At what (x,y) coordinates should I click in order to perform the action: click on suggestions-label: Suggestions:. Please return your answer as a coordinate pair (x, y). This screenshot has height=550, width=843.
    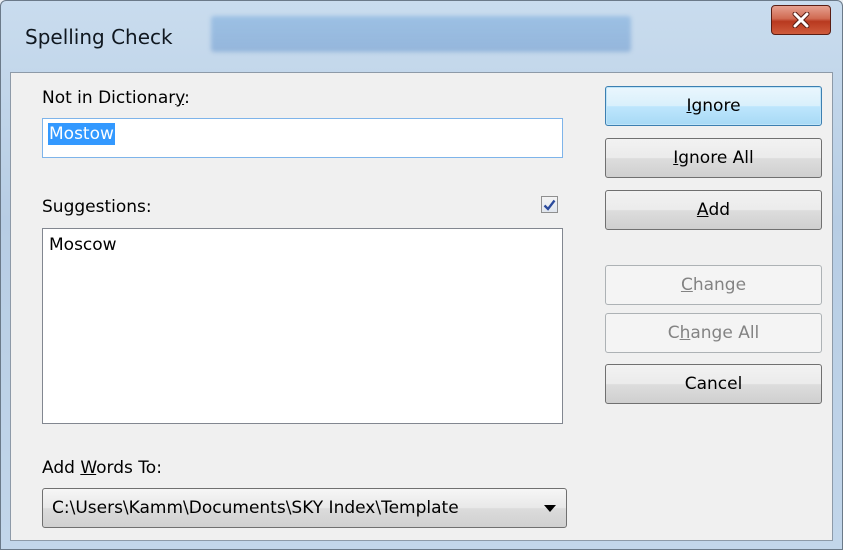
    Looking at the image, I should click on (97, 207).